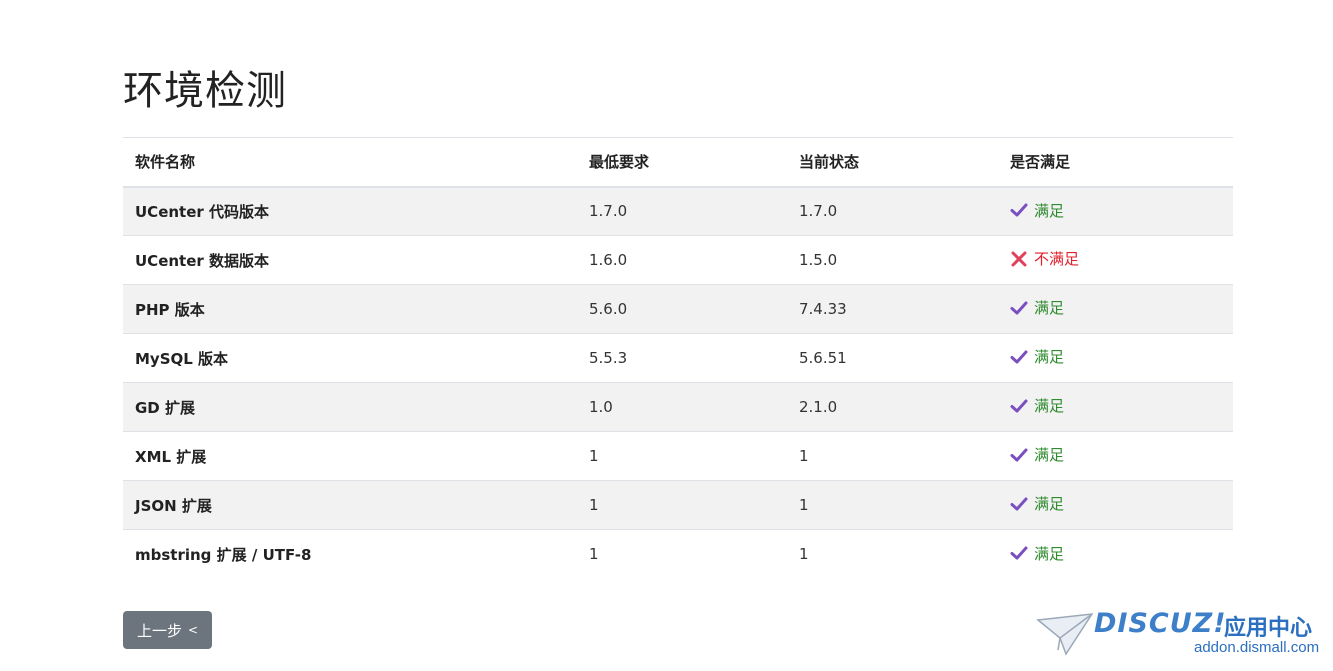 The image size is (1333, 671). What do you see at coordinates (350, 407) in the screenshot?
I see `software-name: GD 扩展` at bounding box center [350, 407].